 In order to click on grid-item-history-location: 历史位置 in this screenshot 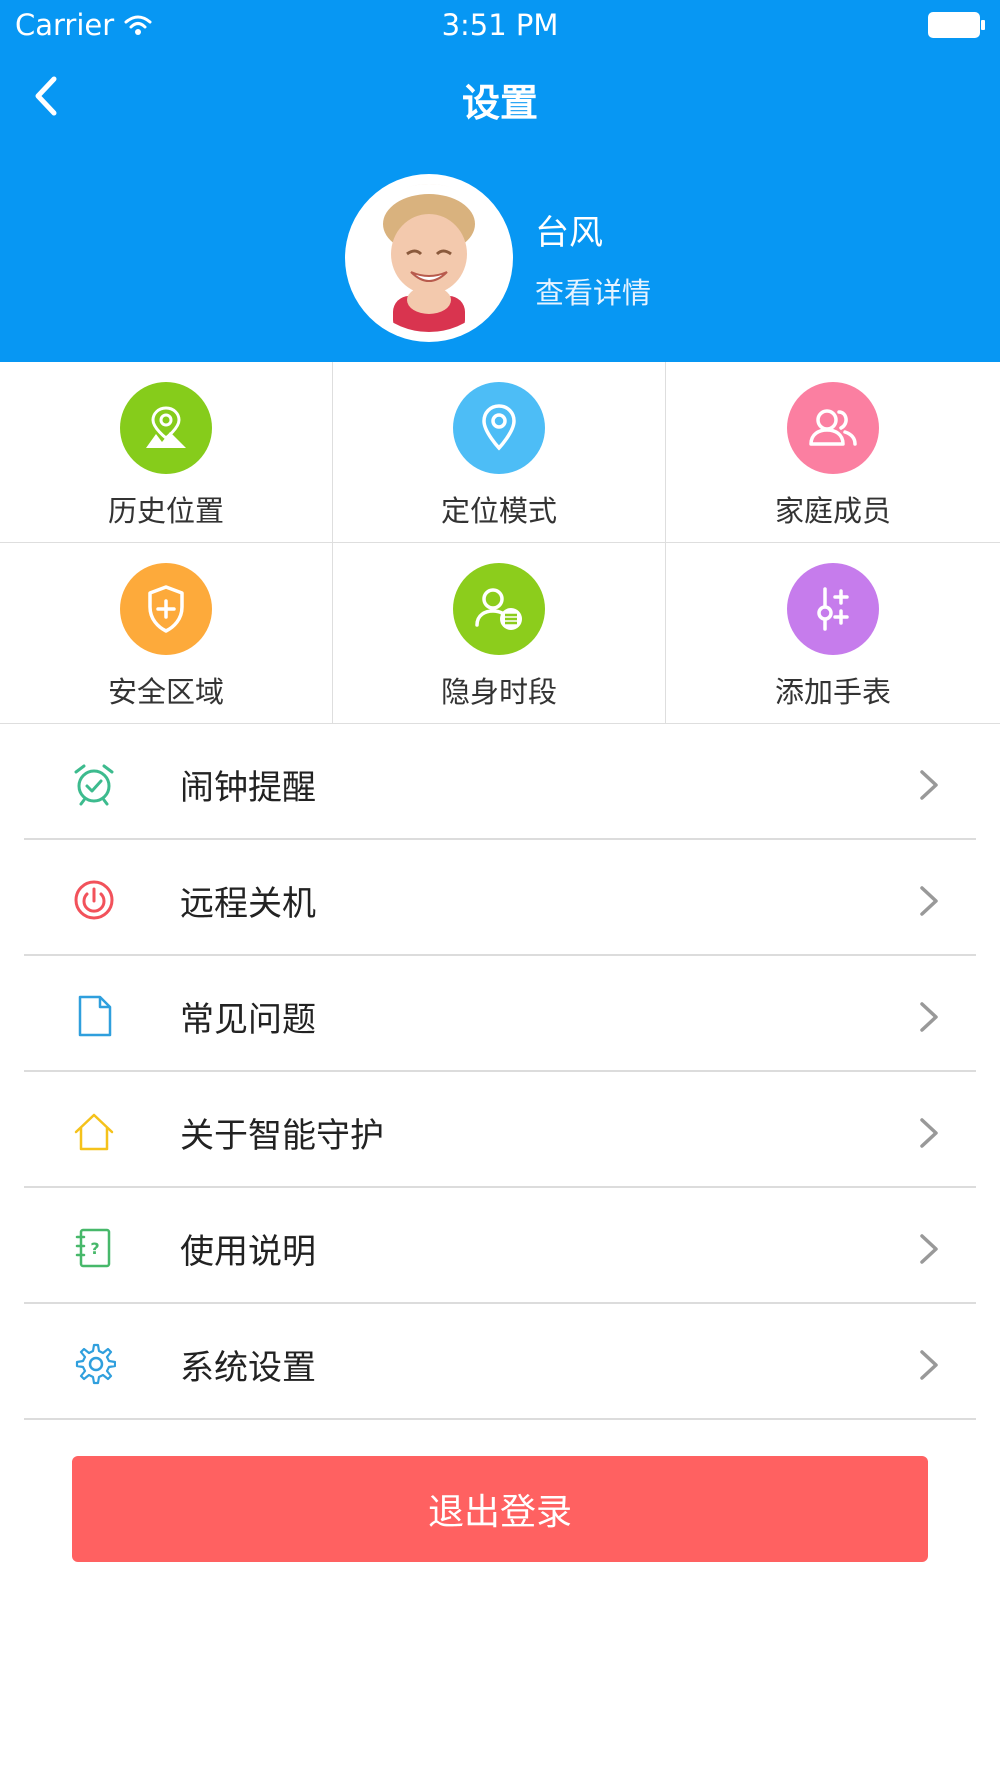, I will do `click(166, 452)`.